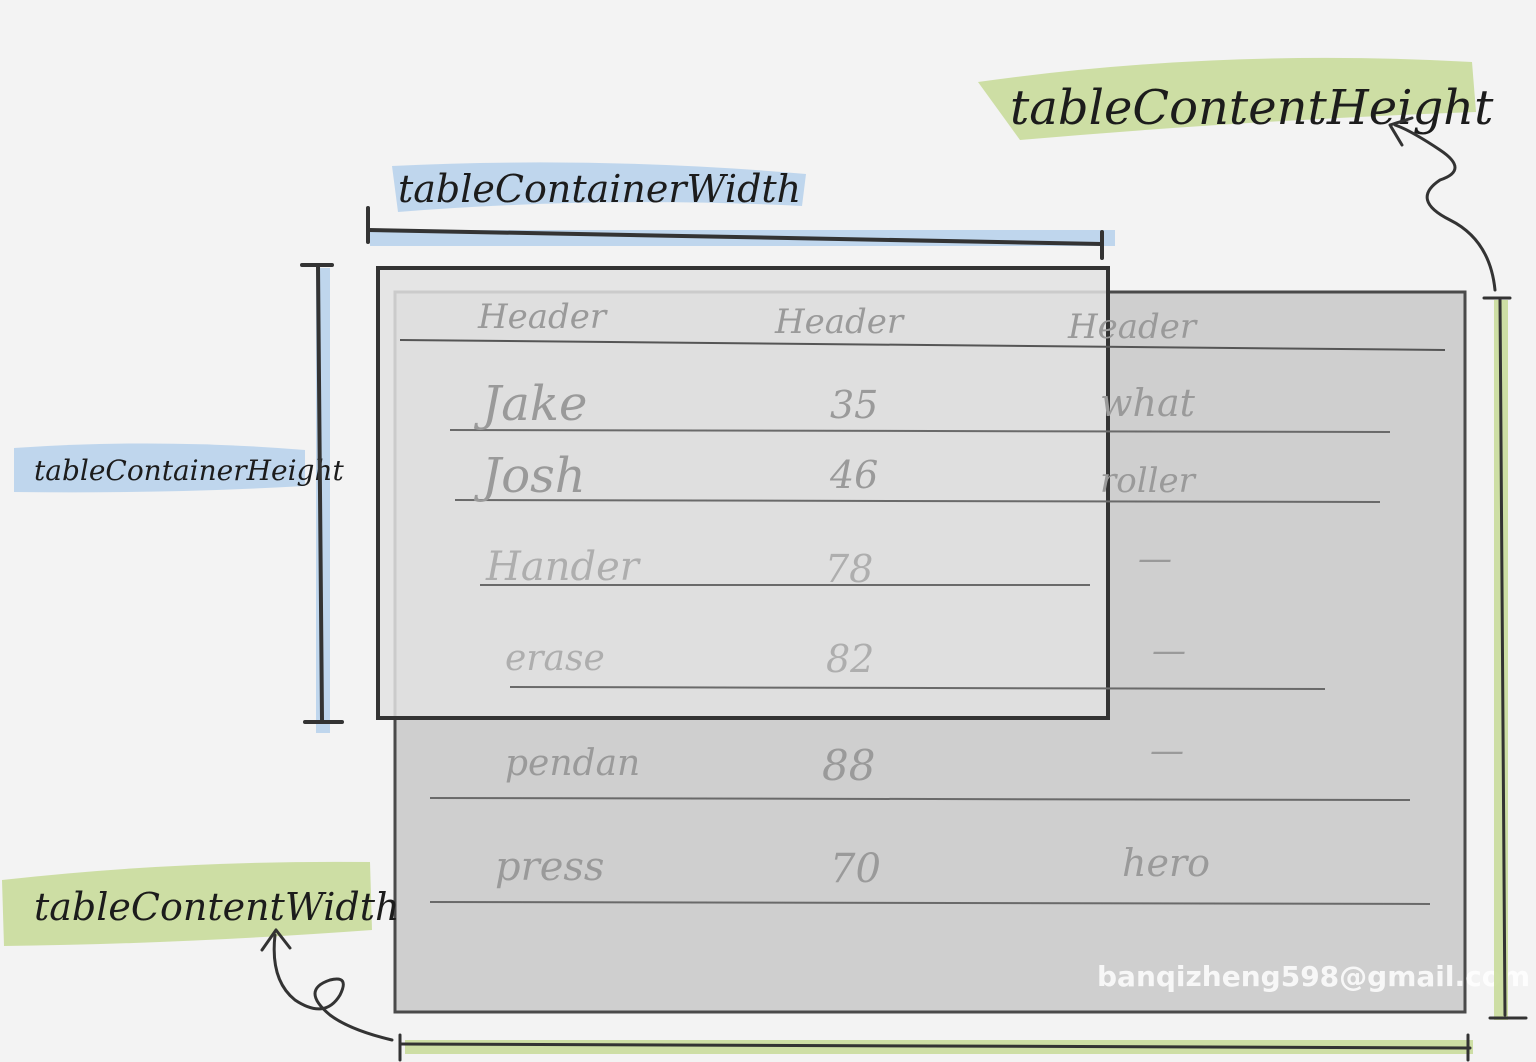 The height and width of the screenshot is (1062, 1536). I want to click on container-width-label: tableContainerWidth, so click(599, 189).